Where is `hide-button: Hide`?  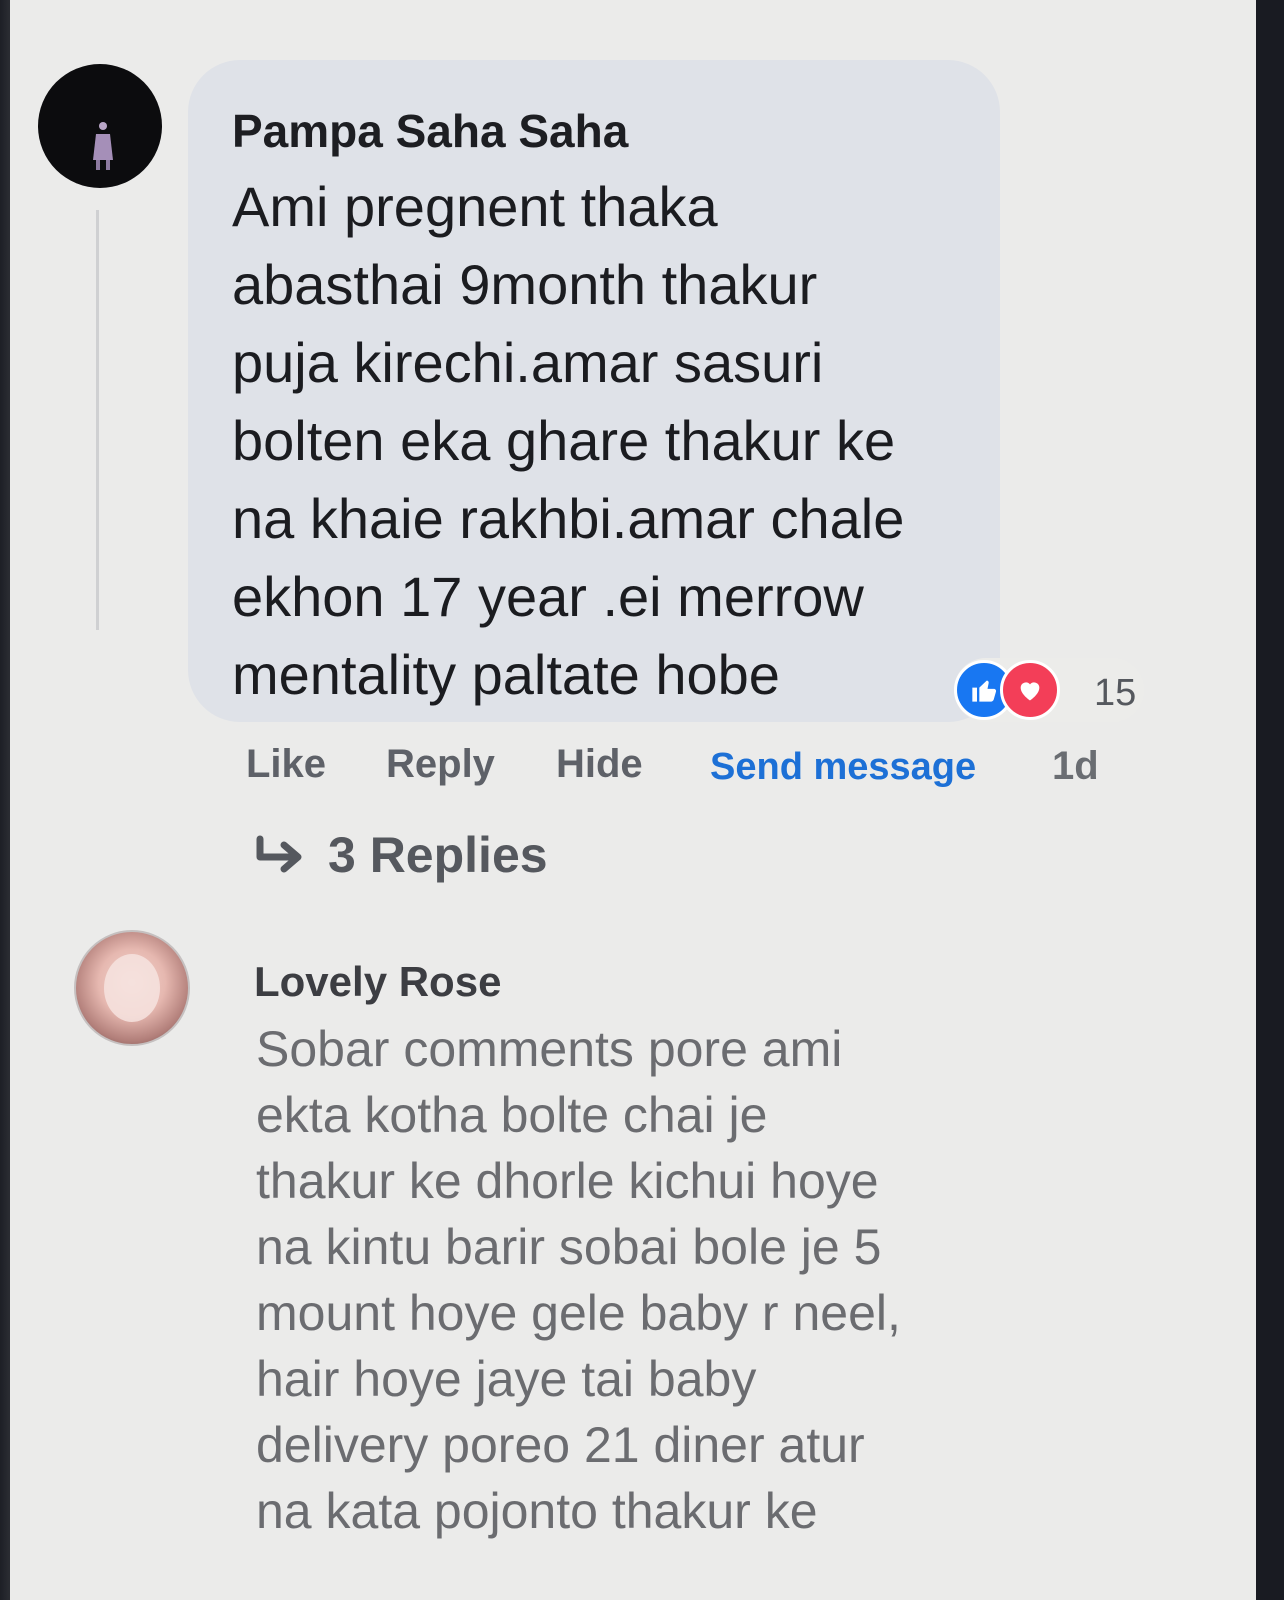
hide-button: Hide is located at coordinates (599, 764).